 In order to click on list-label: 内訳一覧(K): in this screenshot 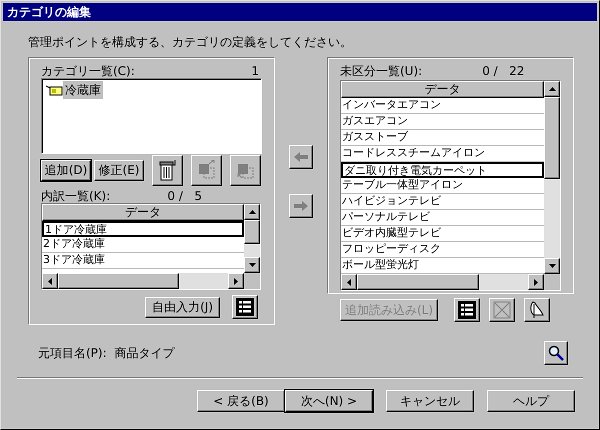, I will do `click(75, 195)`.